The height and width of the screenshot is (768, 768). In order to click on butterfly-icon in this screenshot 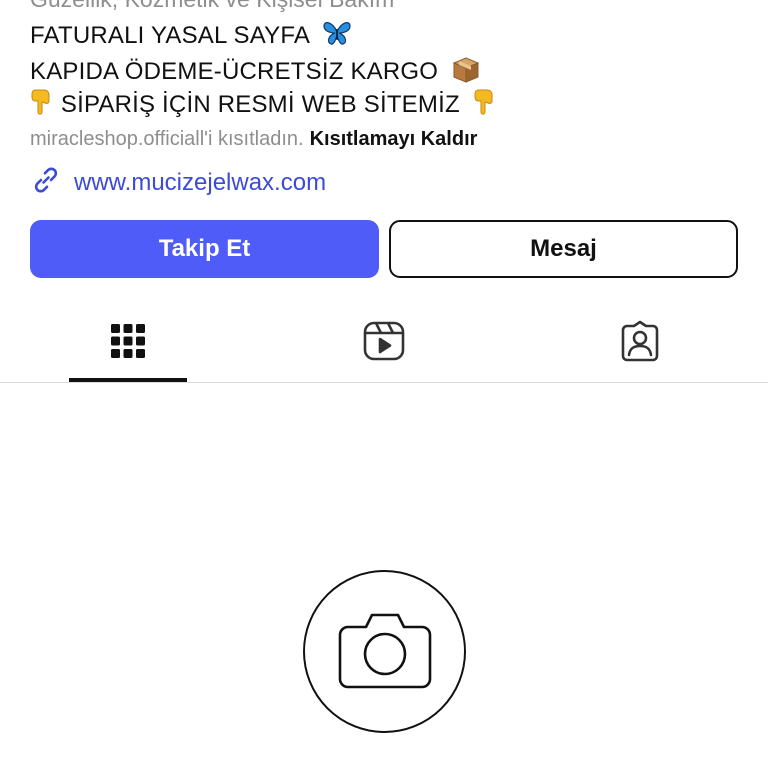, I will do `click(337, 36)`.